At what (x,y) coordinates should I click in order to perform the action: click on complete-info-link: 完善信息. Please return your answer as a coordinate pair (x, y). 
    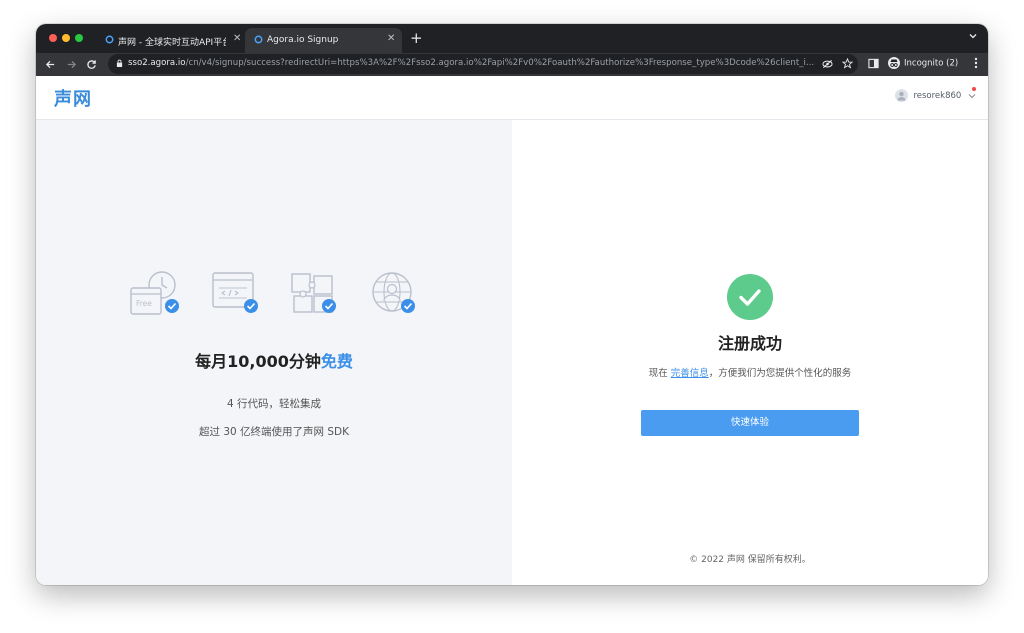
    Looking at the image, I should click on (690, 373).